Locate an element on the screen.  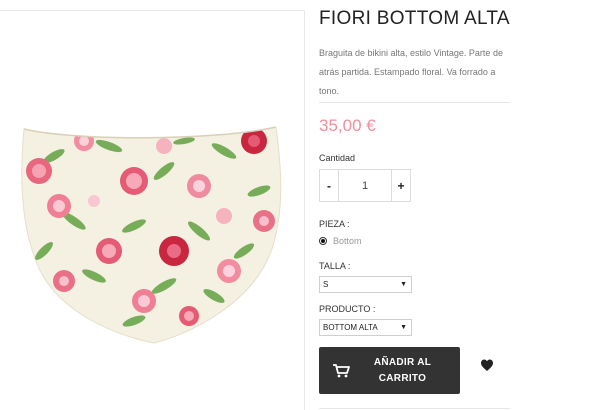
quantity-stepper: - 1 + is located at coordinates (365, 185).